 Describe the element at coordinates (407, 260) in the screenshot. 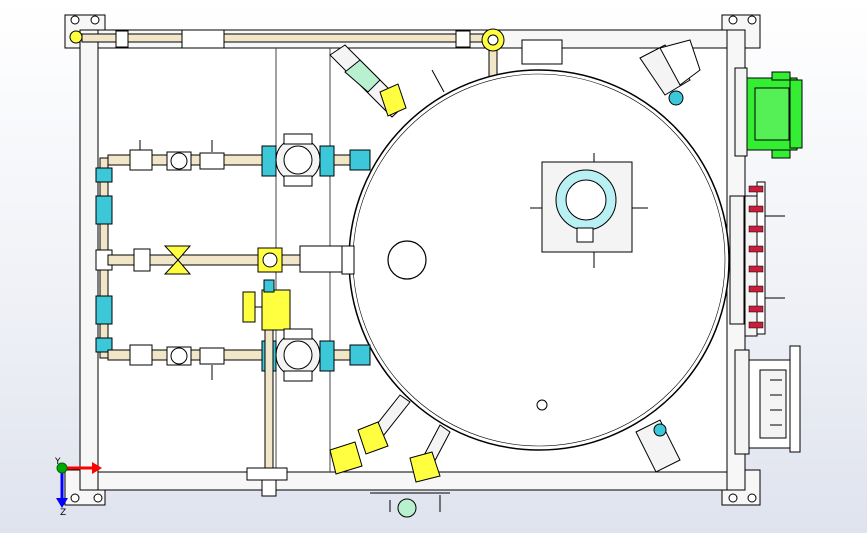

I see `vessel-port` at that location.